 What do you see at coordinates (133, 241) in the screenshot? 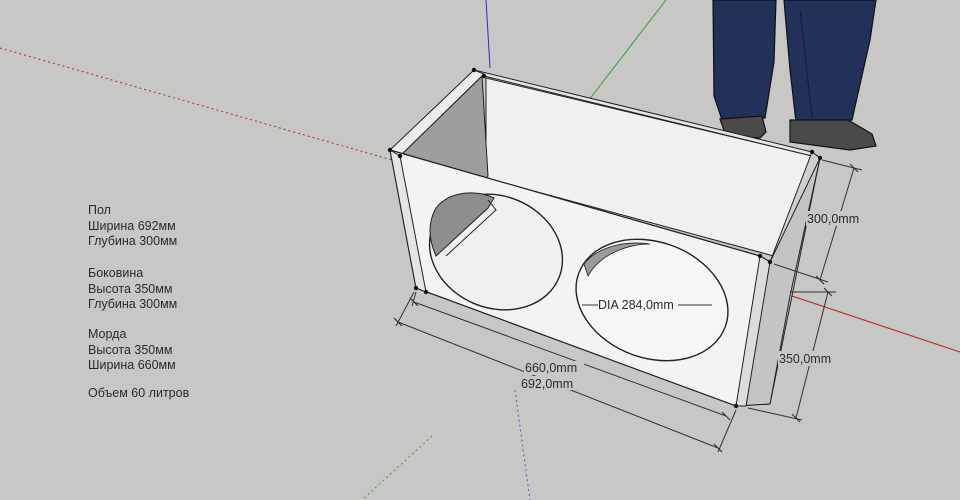
I see `spec-floor-depth: Глубина 300мм` at bounding box center [133, 241].